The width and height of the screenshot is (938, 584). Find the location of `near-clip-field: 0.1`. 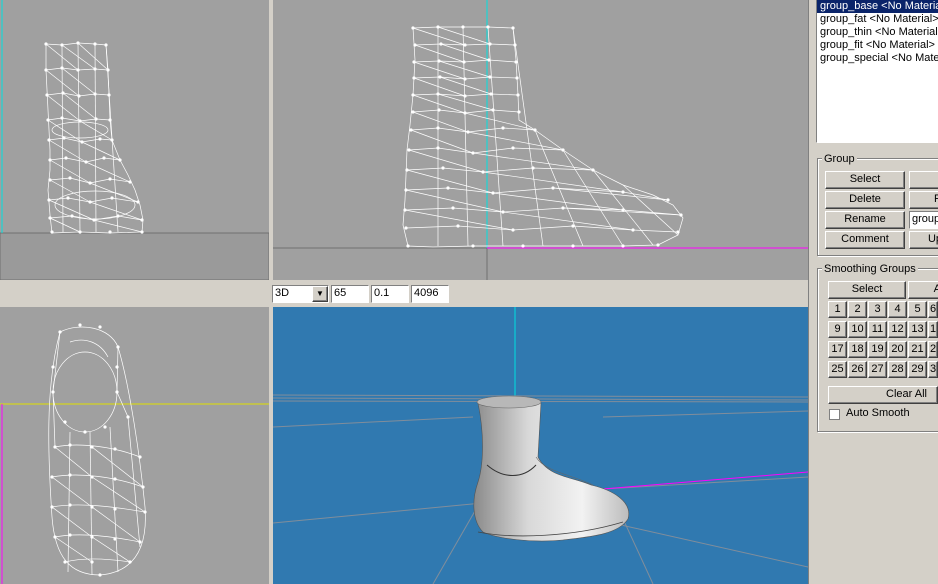

near-clip-field: 0.1 is located at coordinates (390, 294).